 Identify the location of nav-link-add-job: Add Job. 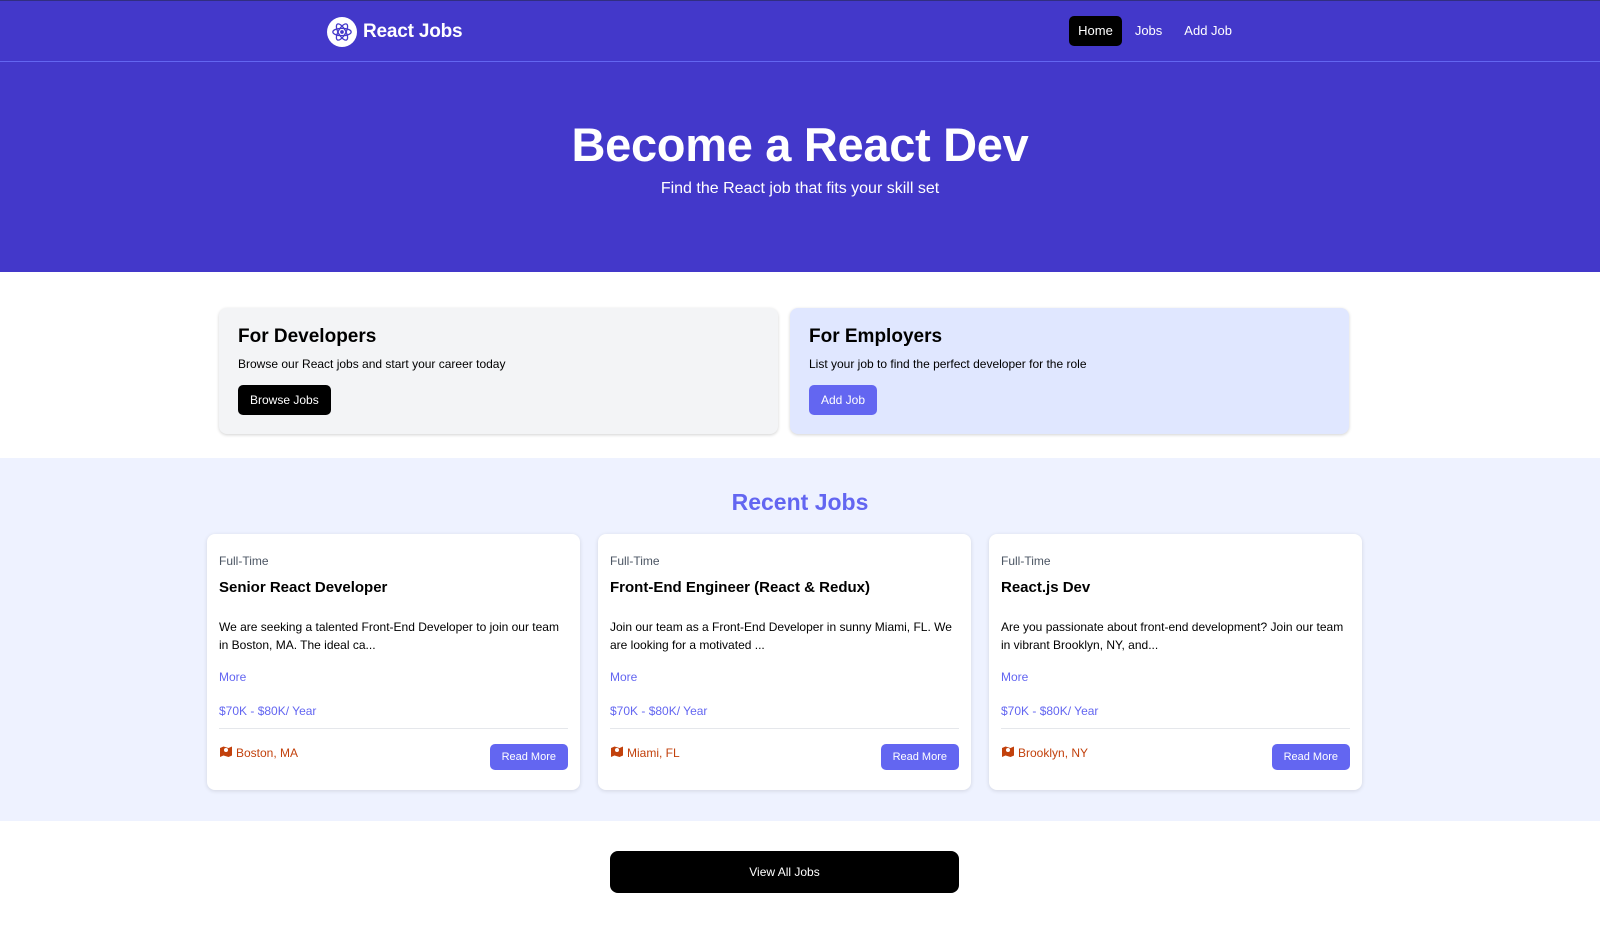
(1208, 31).